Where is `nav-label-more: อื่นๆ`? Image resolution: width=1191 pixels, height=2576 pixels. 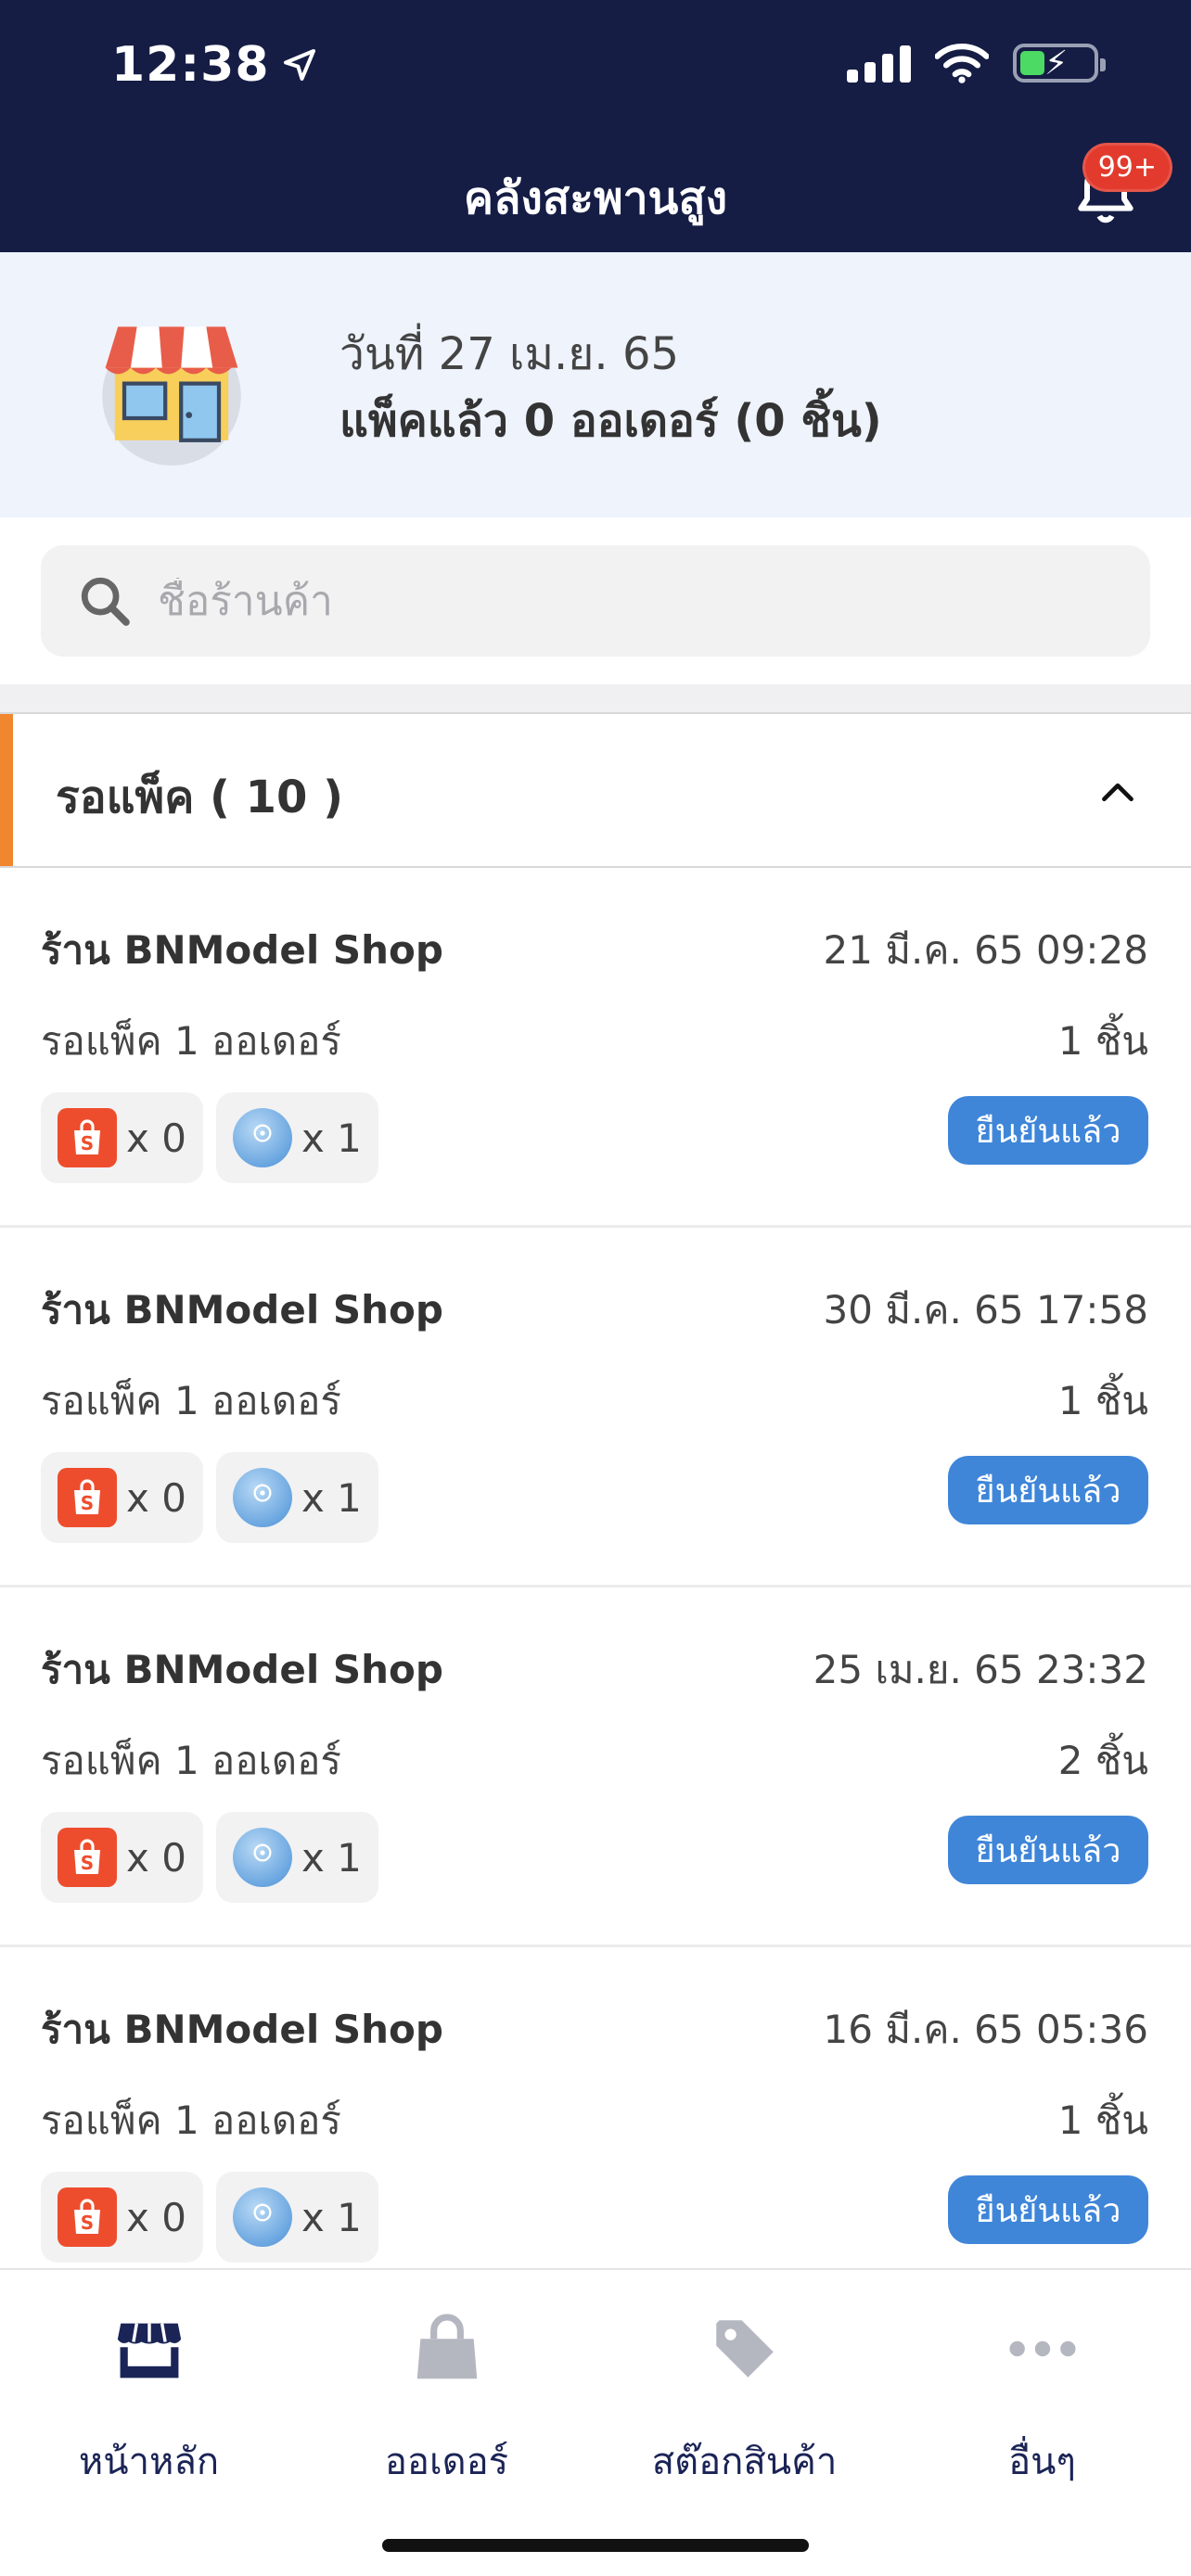 nav-label-more: อื่นๆ is located at coordinates (1042, 2462).